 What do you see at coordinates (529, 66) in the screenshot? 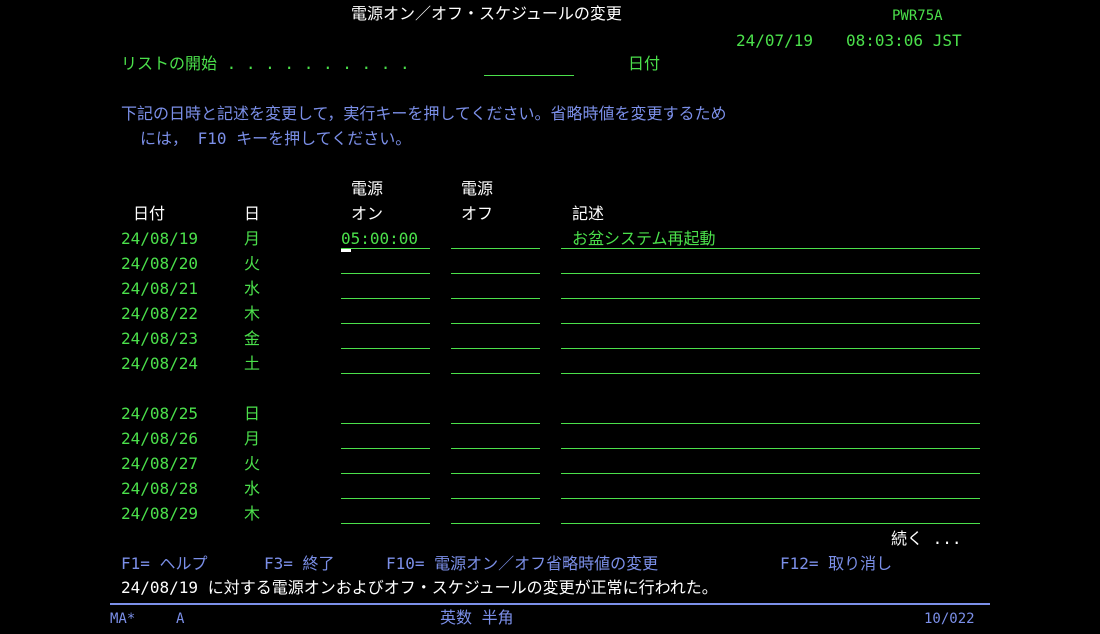
I see `list-start-input` at bounding box center [529, 66].